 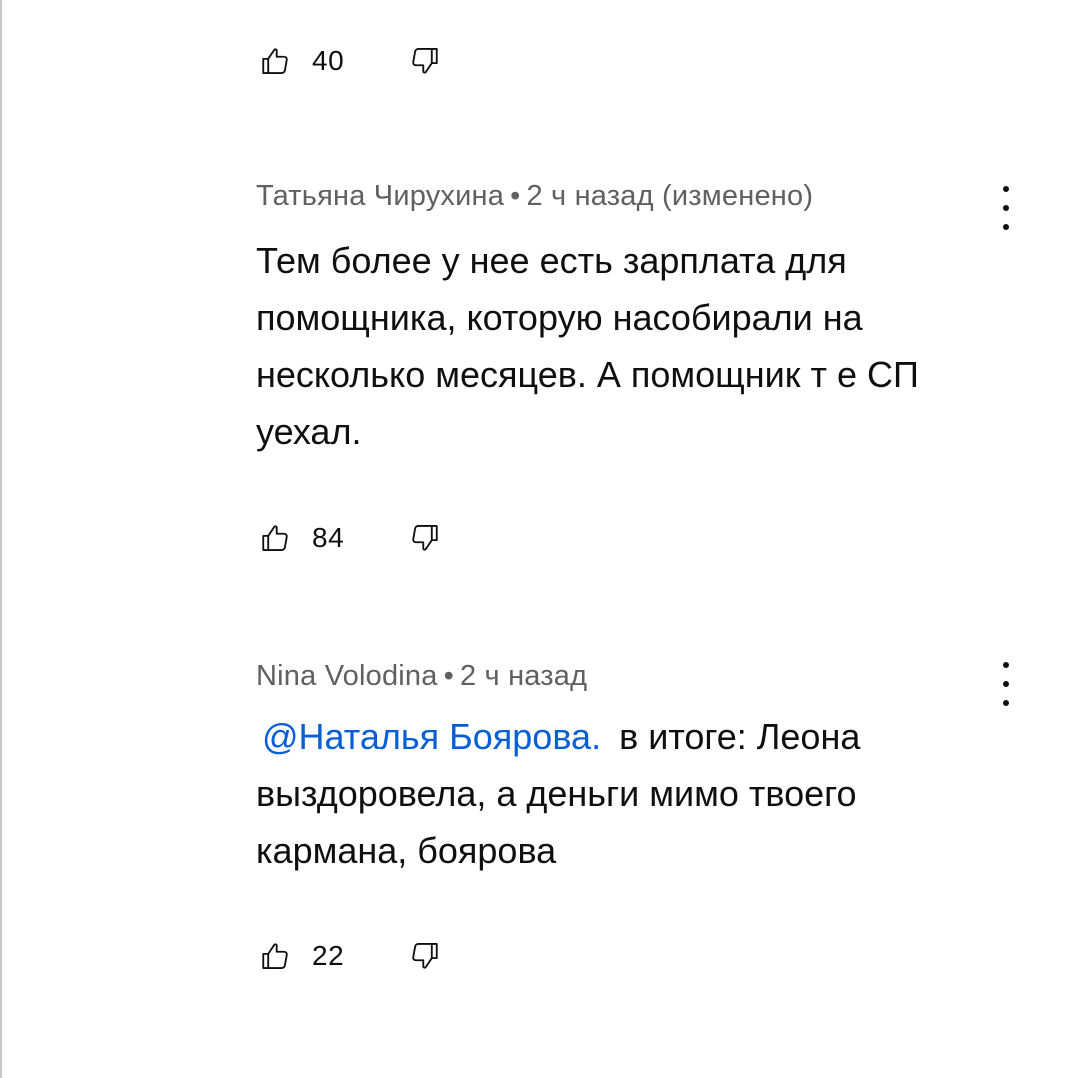 What do you see at coordinates (431, 736) in the screenshot?
I see `mention-link: @Наталья Боярова.` at bounding box center [431, 736].